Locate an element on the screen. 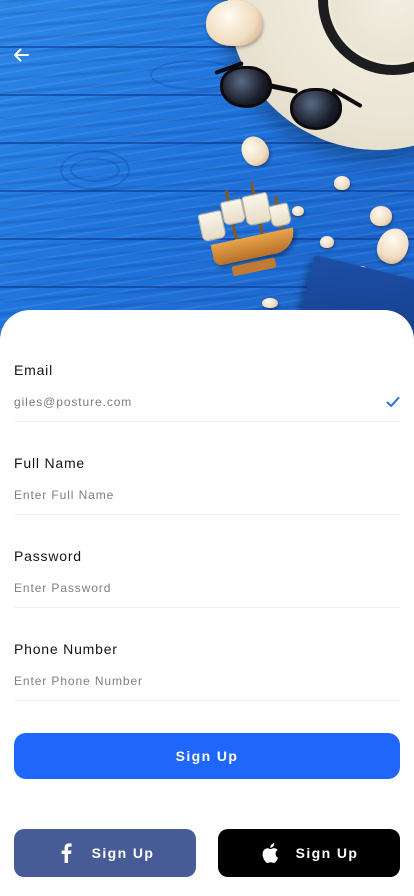 The height and width of the screenshot is (896, 414). arrow-left-icon is located at coordinates (21, 55).